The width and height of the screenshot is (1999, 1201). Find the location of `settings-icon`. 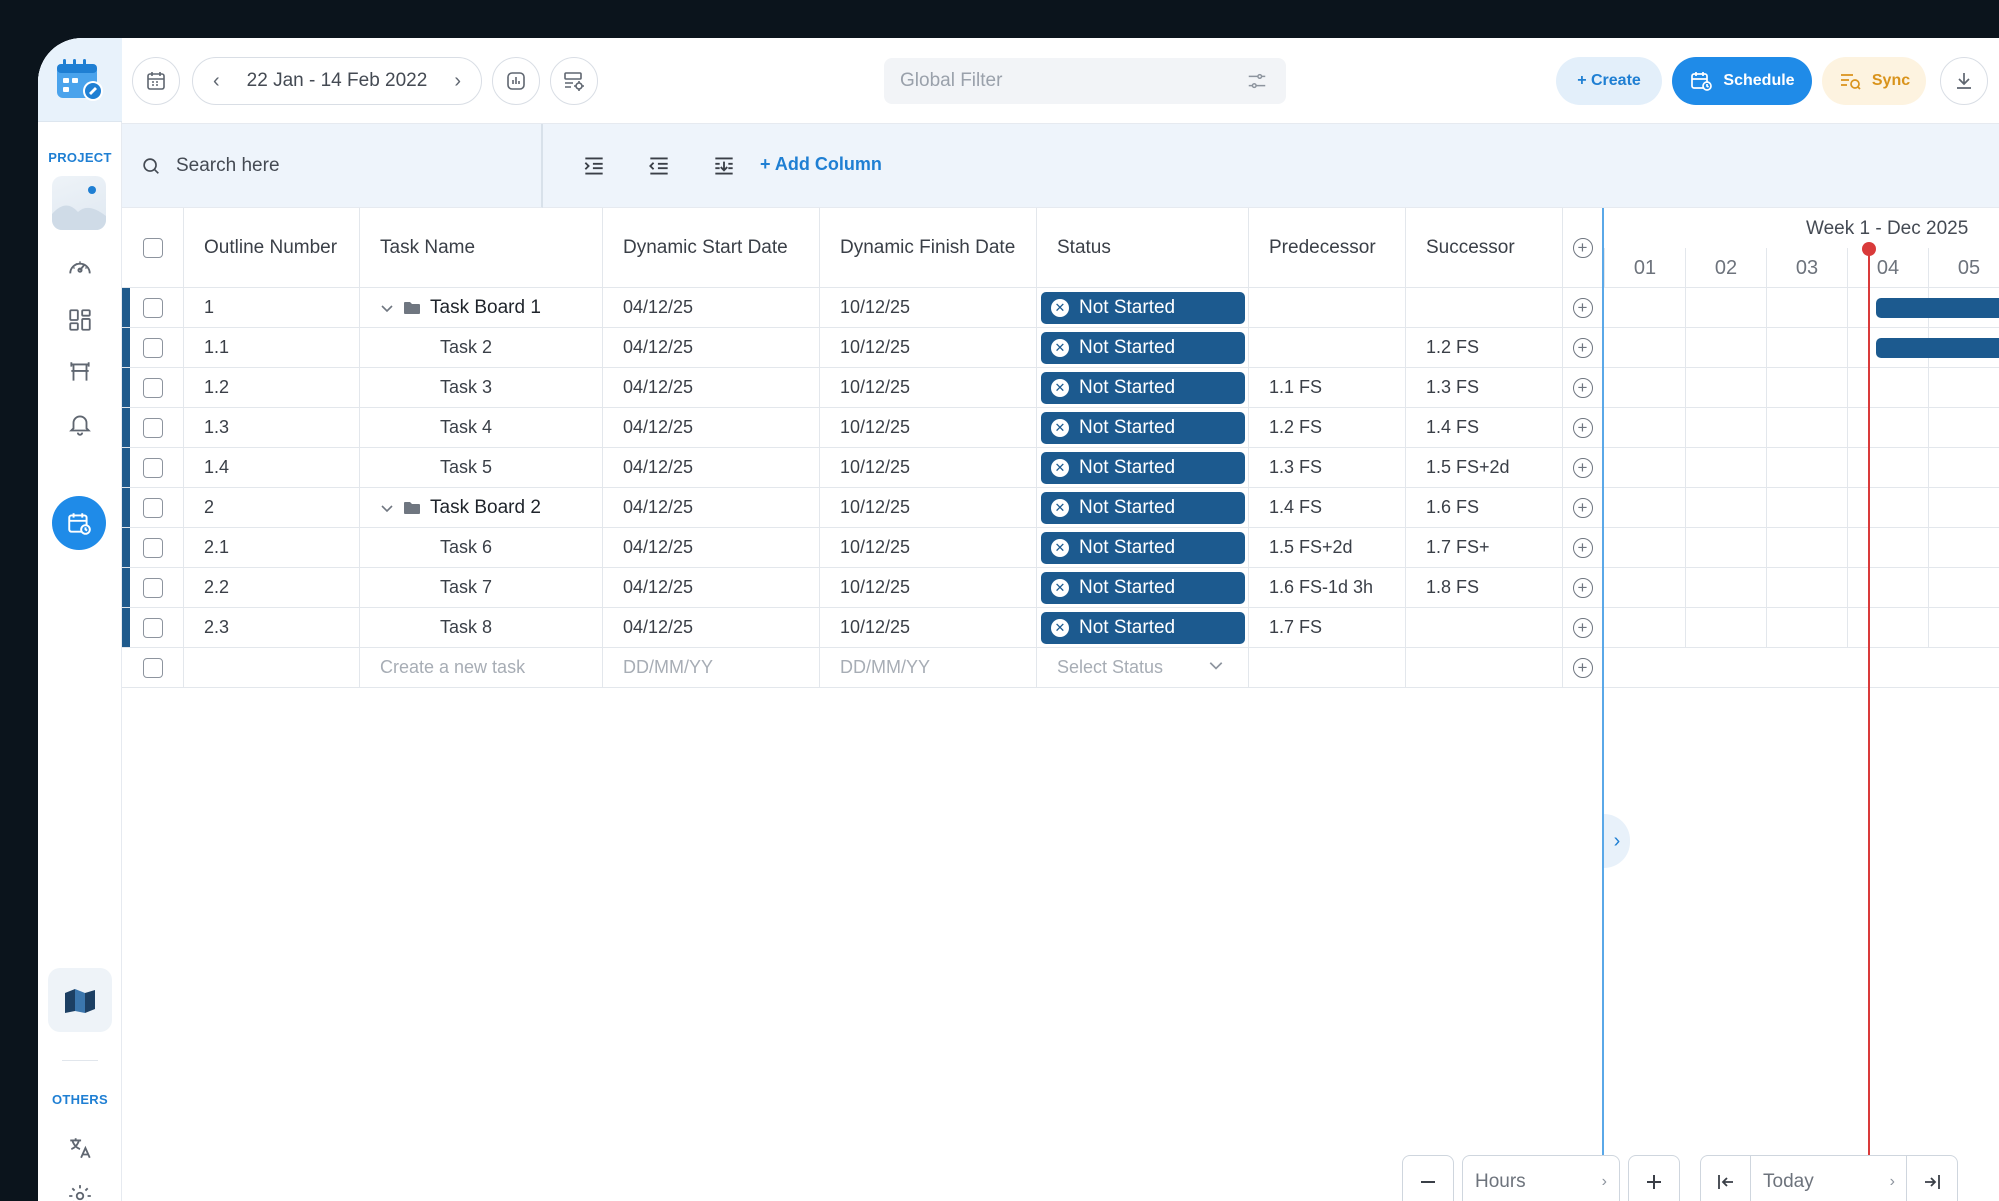

settings-icon is located at coordinates (80, 1188).